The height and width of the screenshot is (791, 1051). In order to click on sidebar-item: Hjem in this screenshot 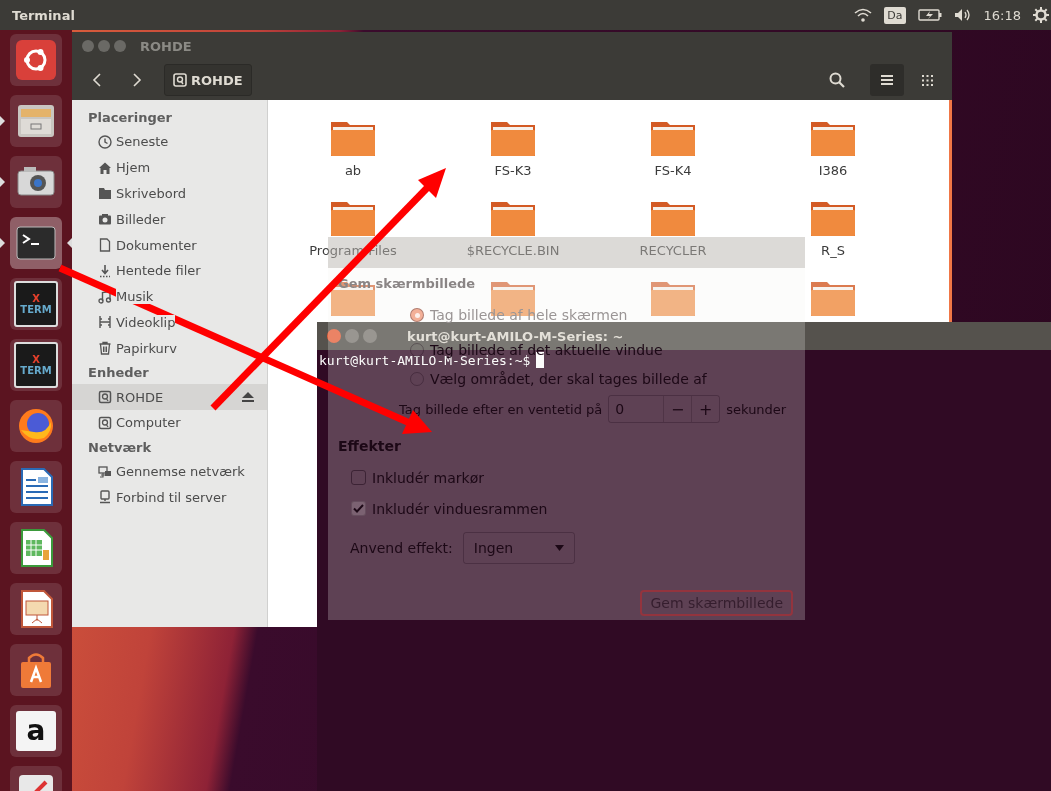, I will do `click(169, 167)`.